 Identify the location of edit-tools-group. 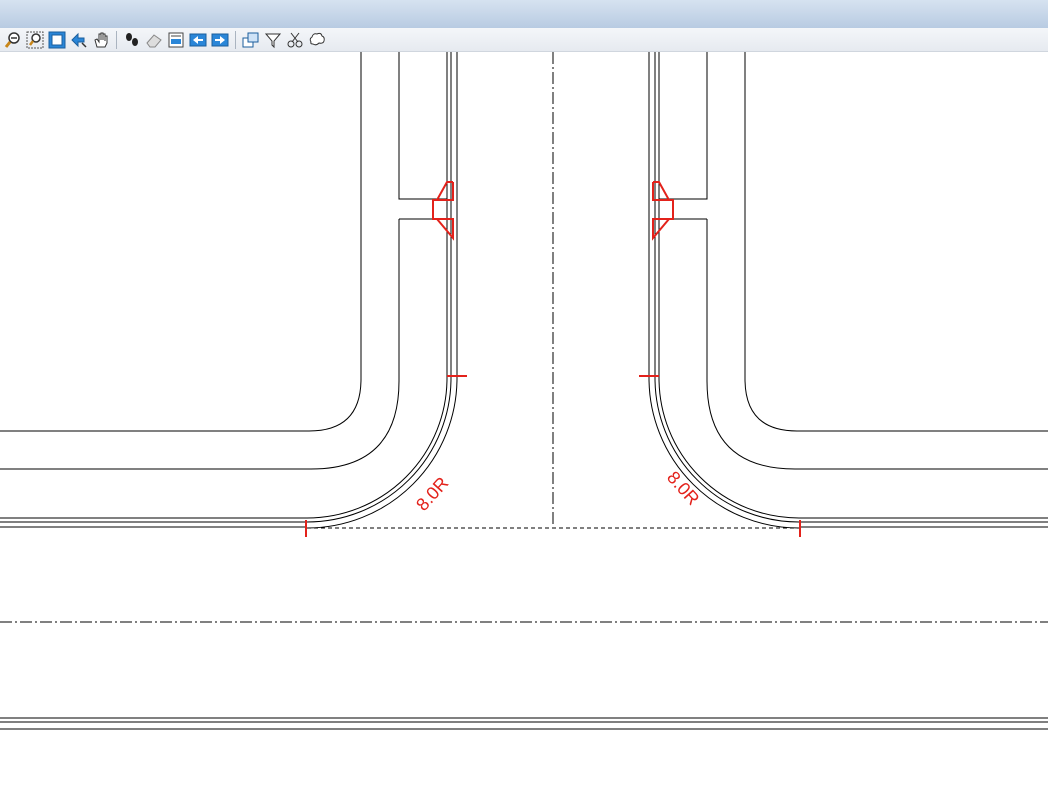
(177, 40).